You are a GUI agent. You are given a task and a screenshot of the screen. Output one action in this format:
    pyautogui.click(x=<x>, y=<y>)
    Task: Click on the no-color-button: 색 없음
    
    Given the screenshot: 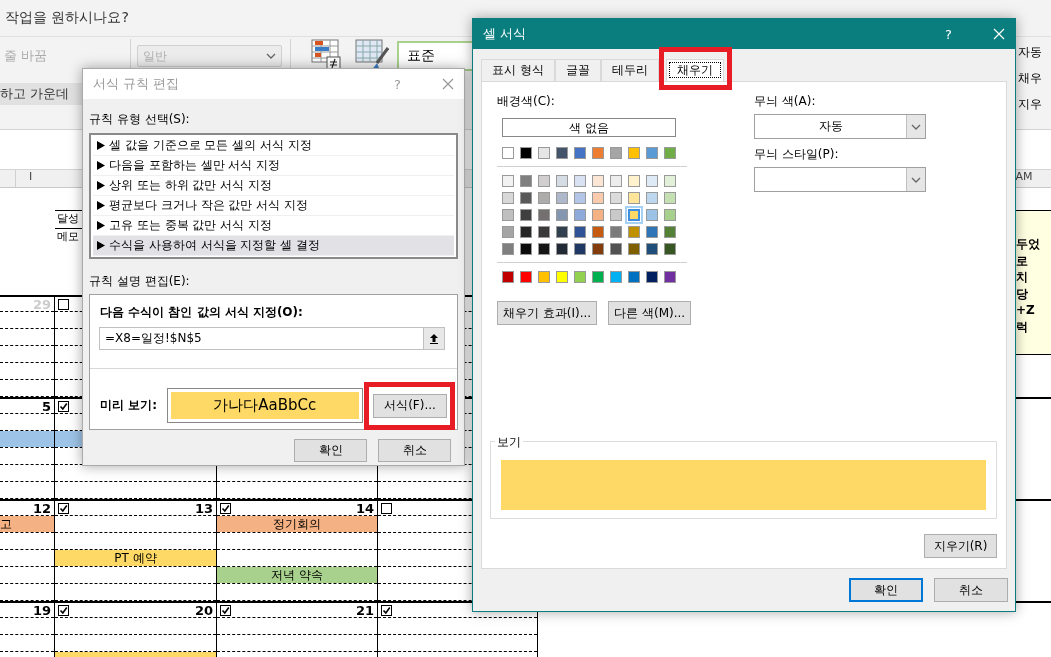 What is the action you would take?
    pyautogui.click(x=589, y=127)
    